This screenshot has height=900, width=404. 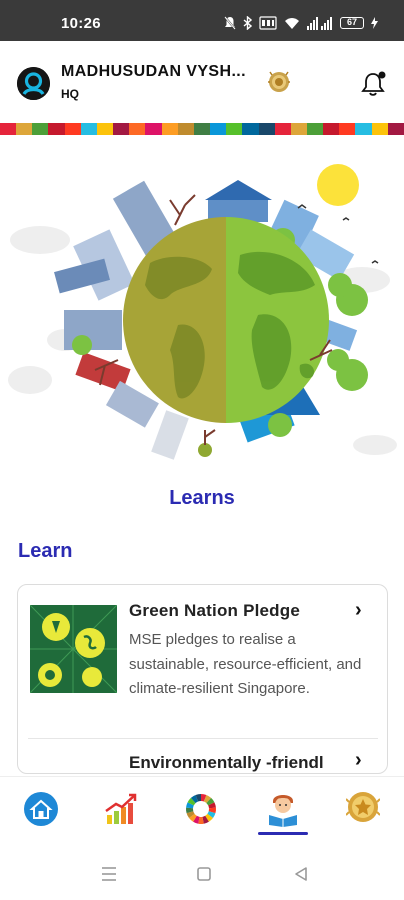 I want to click on bluetooth-icon, so click(x=247, y=23).